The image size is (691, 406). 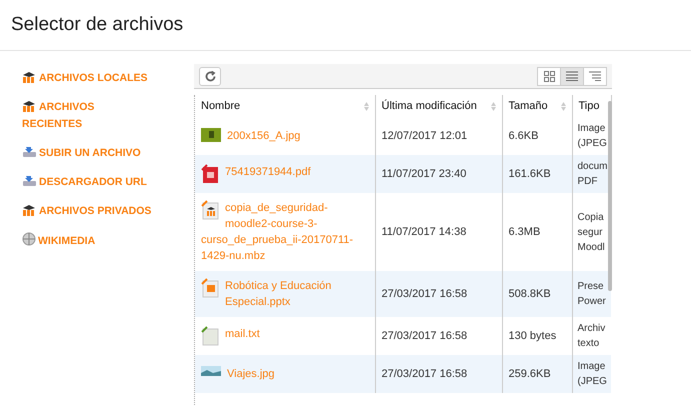 What do you see at coordinates (537, 232) in the screenshot?
I see `table-cell: 6.3MB` at bounding box center [537, 232].